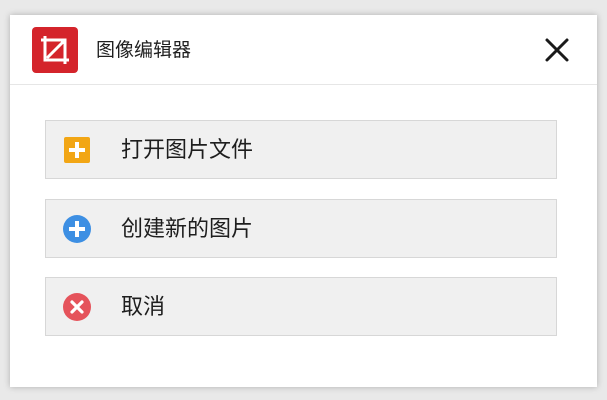 The height and width of the screenshot is (400, 607). Describe the element at coordinates (77, 307) in the screenshot. I see `x-circle-icon` at that location.